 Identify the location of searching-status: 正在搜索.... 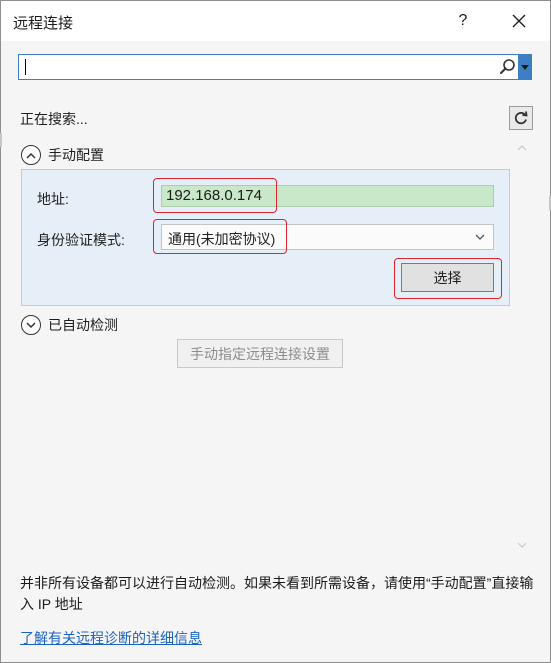
(54, 119).